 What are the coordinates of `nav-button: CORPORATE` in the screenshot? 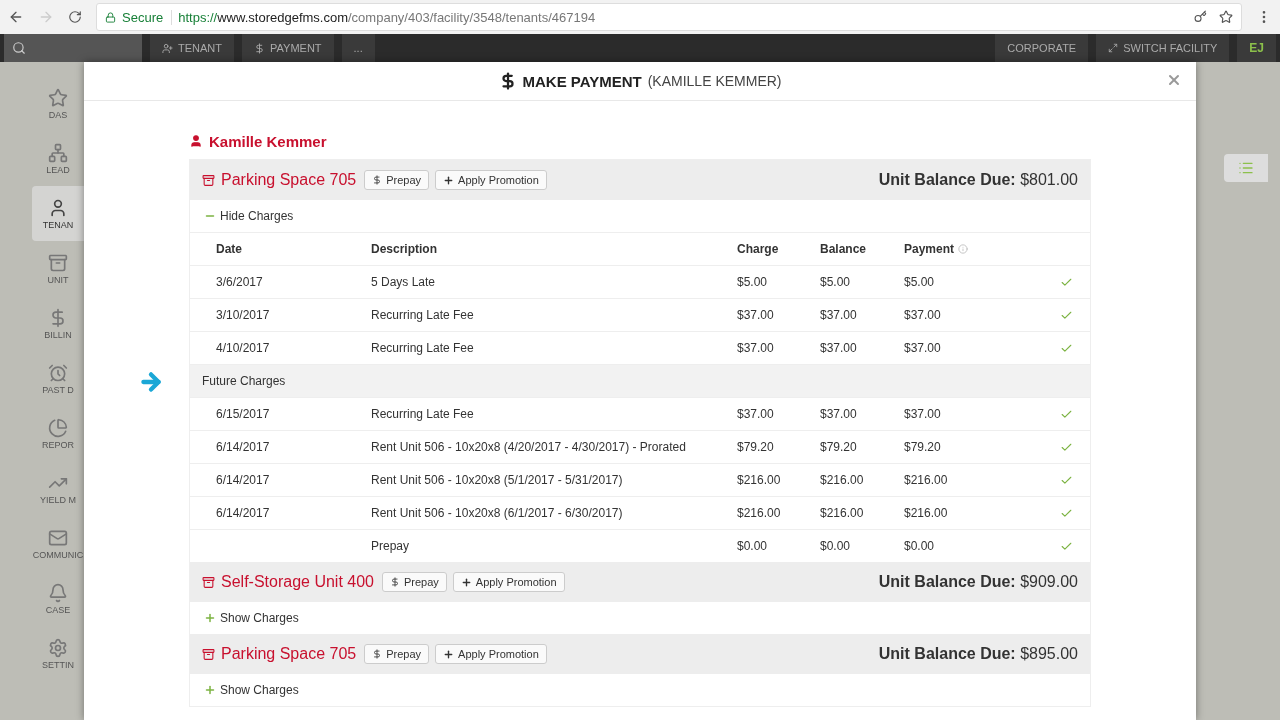 It's located at (1042, 48).